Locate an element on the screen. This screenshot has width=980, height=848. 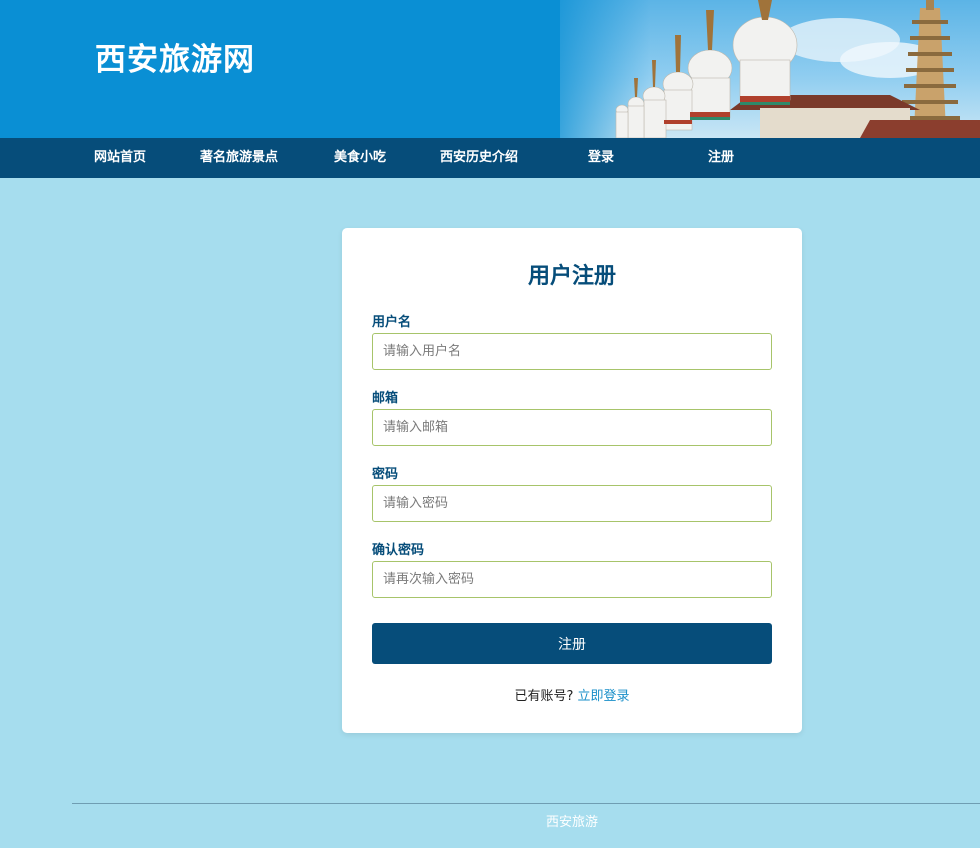
nav-item-food: 美食小吃 is located at coordinates (360, 158).